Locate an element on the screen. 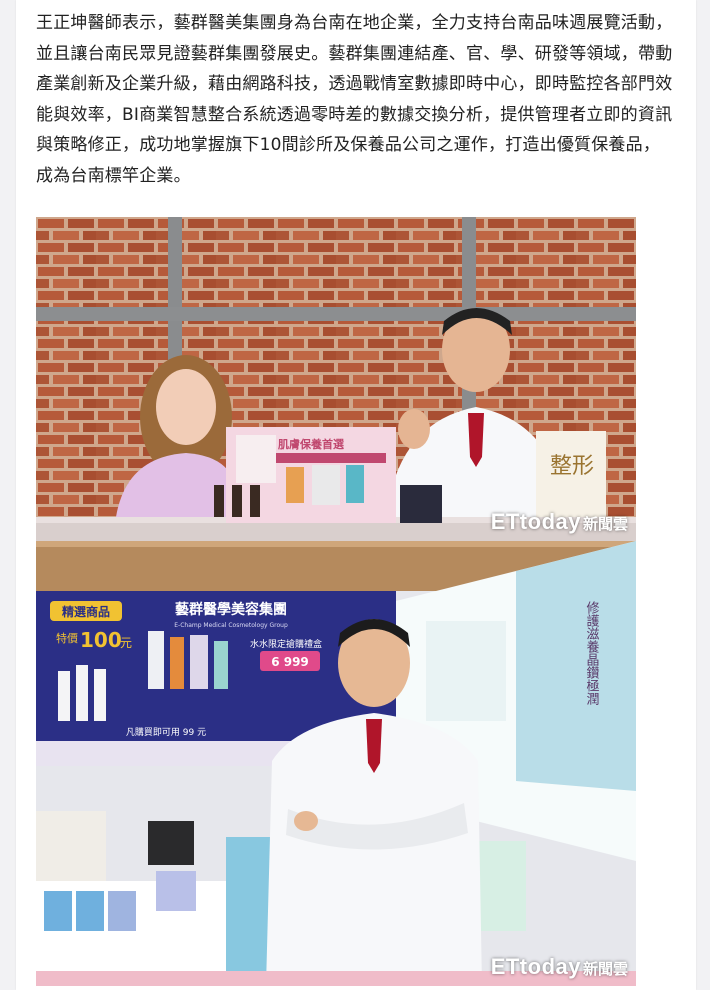  promo-price: 6 999 is located at coordinates (290, 662).